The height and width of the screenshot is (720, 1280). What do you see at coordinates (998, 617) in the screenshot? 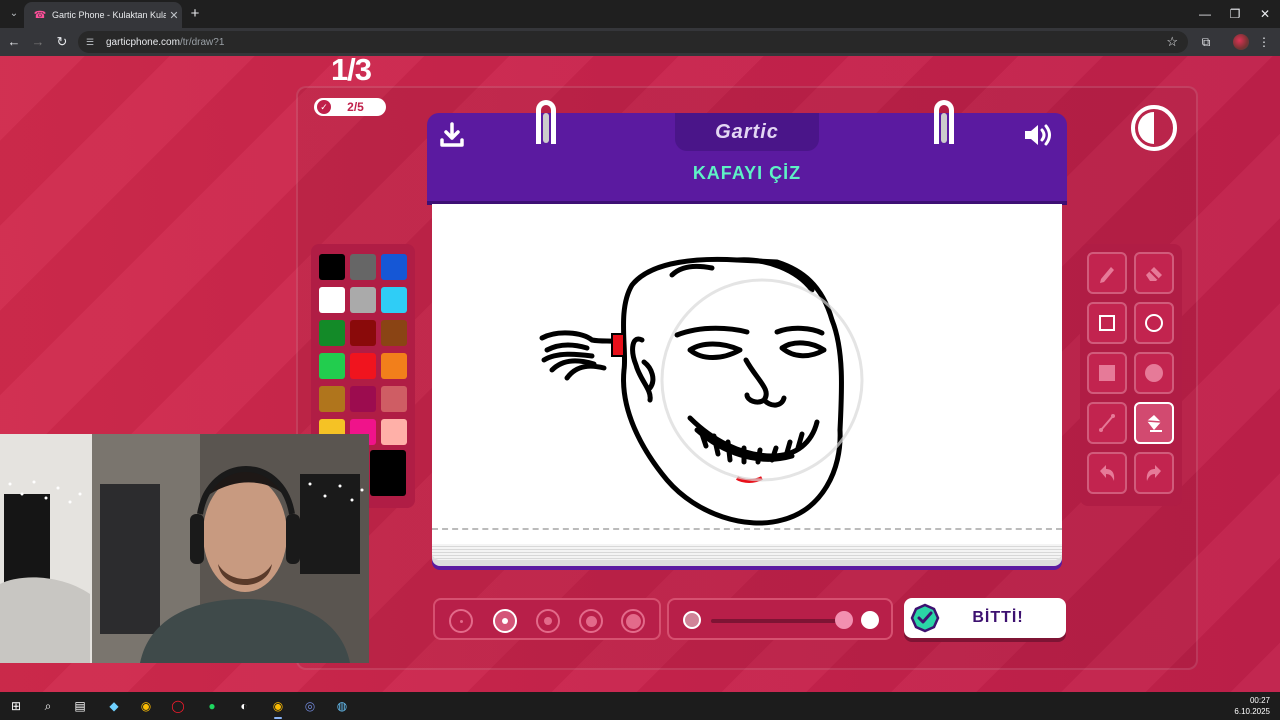
I see `done-label: BİTTİ!` at bounding box center [998, 617].